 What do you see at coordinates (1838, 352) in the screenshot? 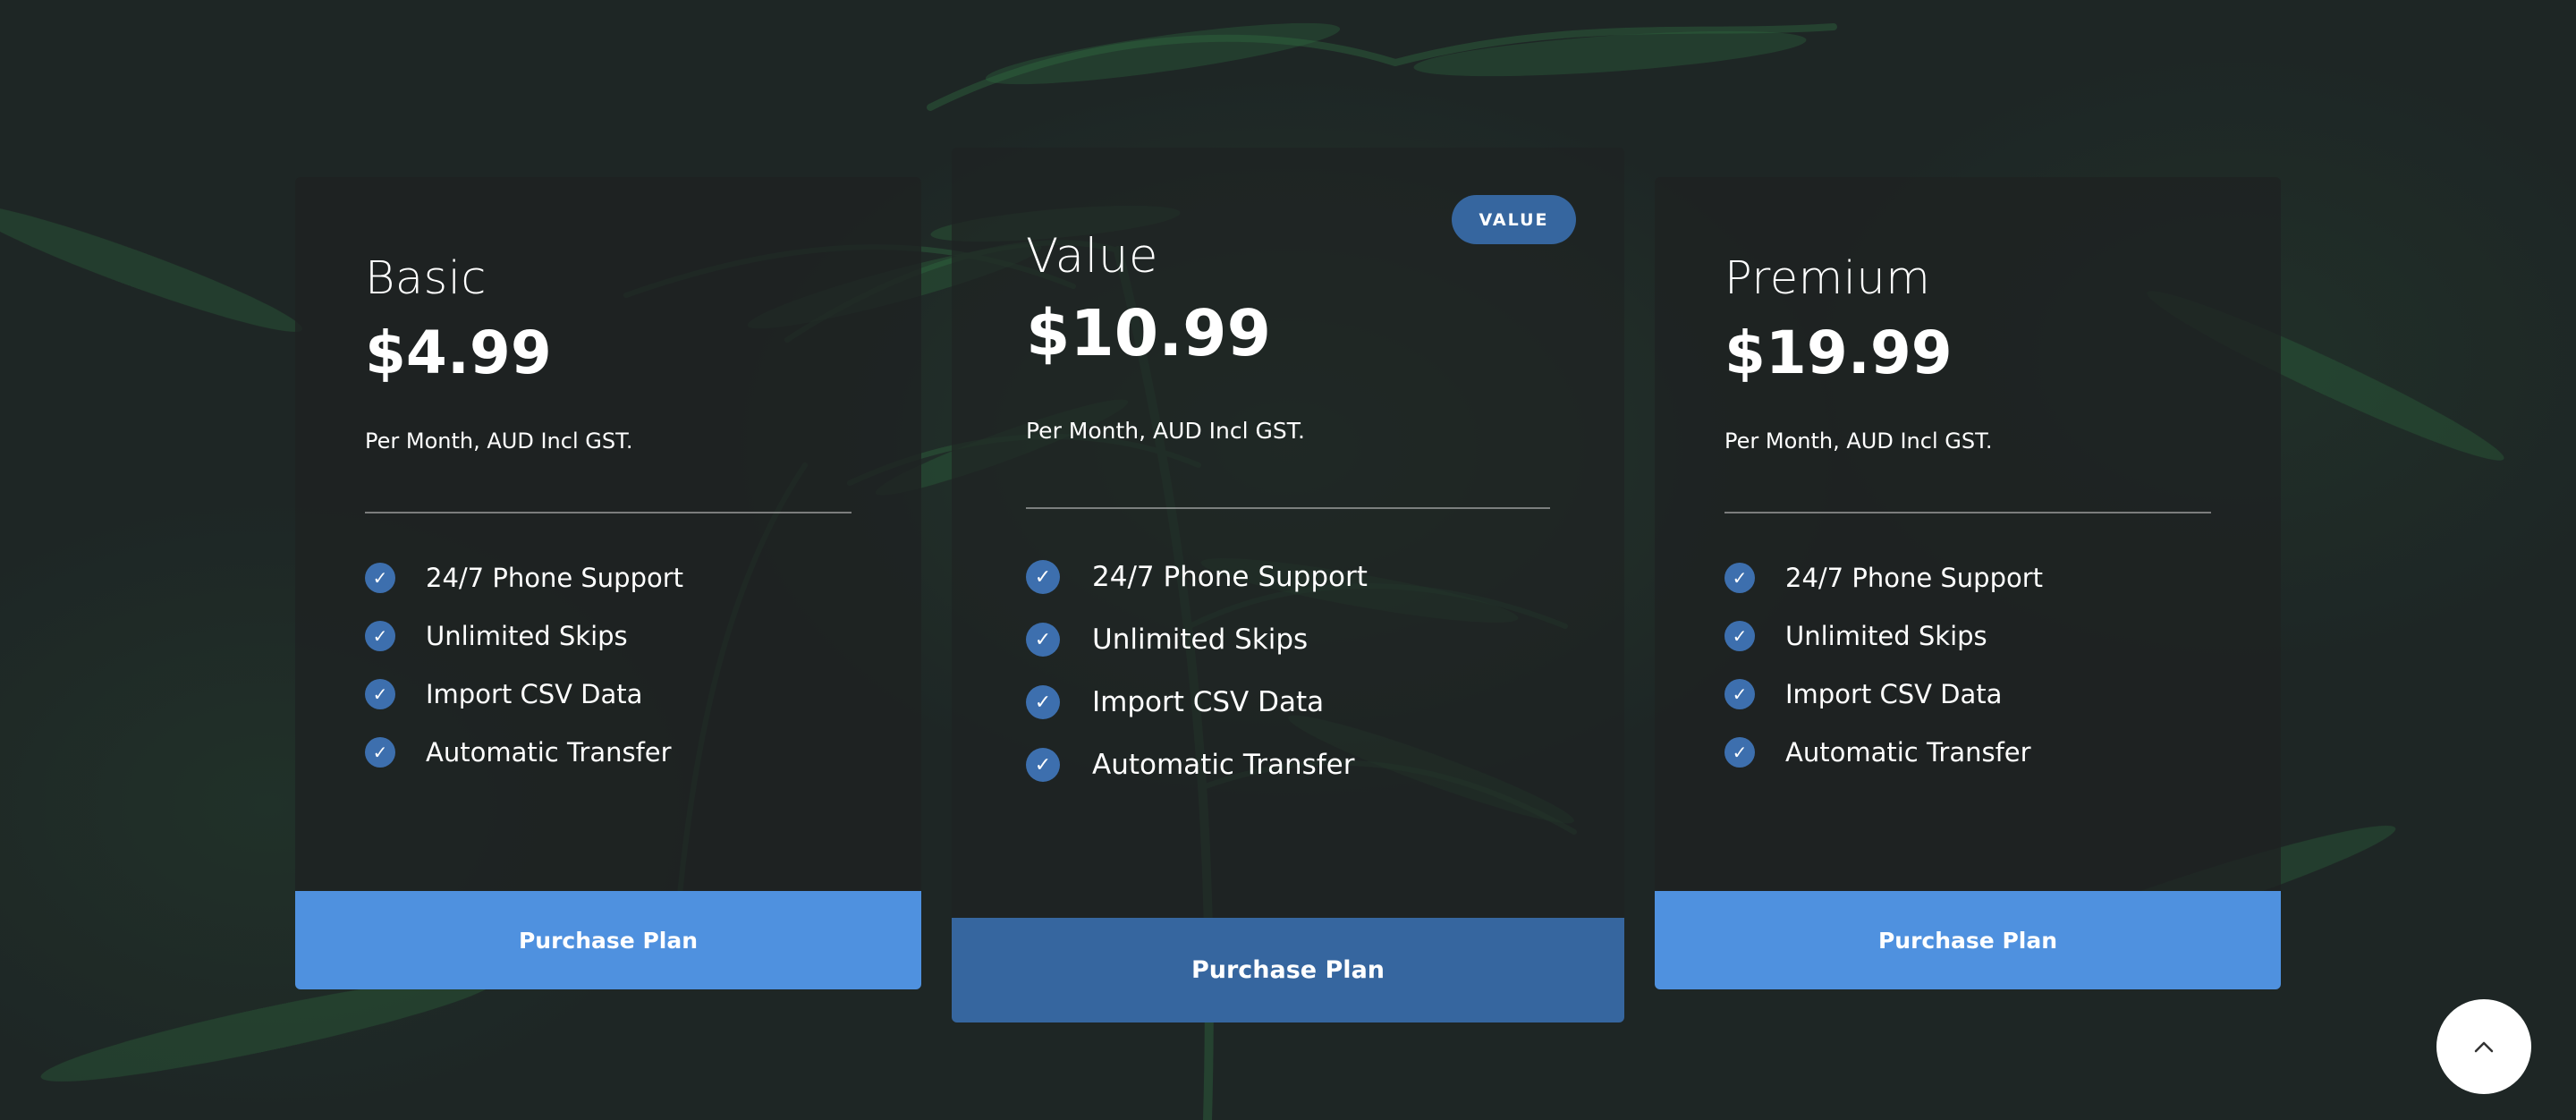
I see `plan-price: $19.99` at bounding box center [1838, 352].